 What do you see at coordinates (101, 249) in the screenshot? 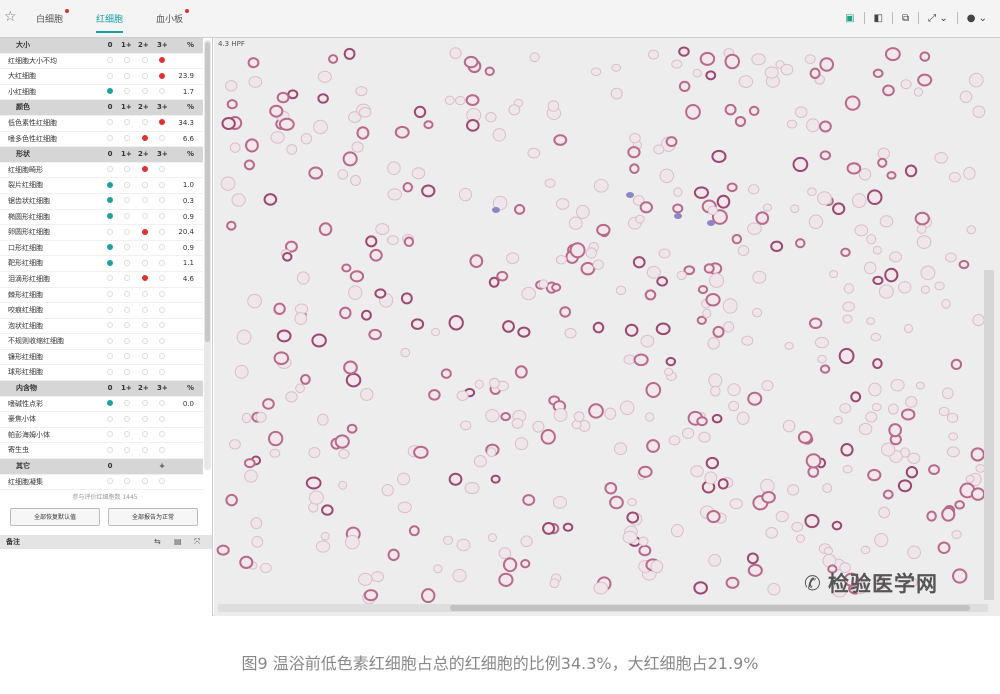
I see `morphology-row: 口形红细胞 0.9` at bounding box center [101, 249].